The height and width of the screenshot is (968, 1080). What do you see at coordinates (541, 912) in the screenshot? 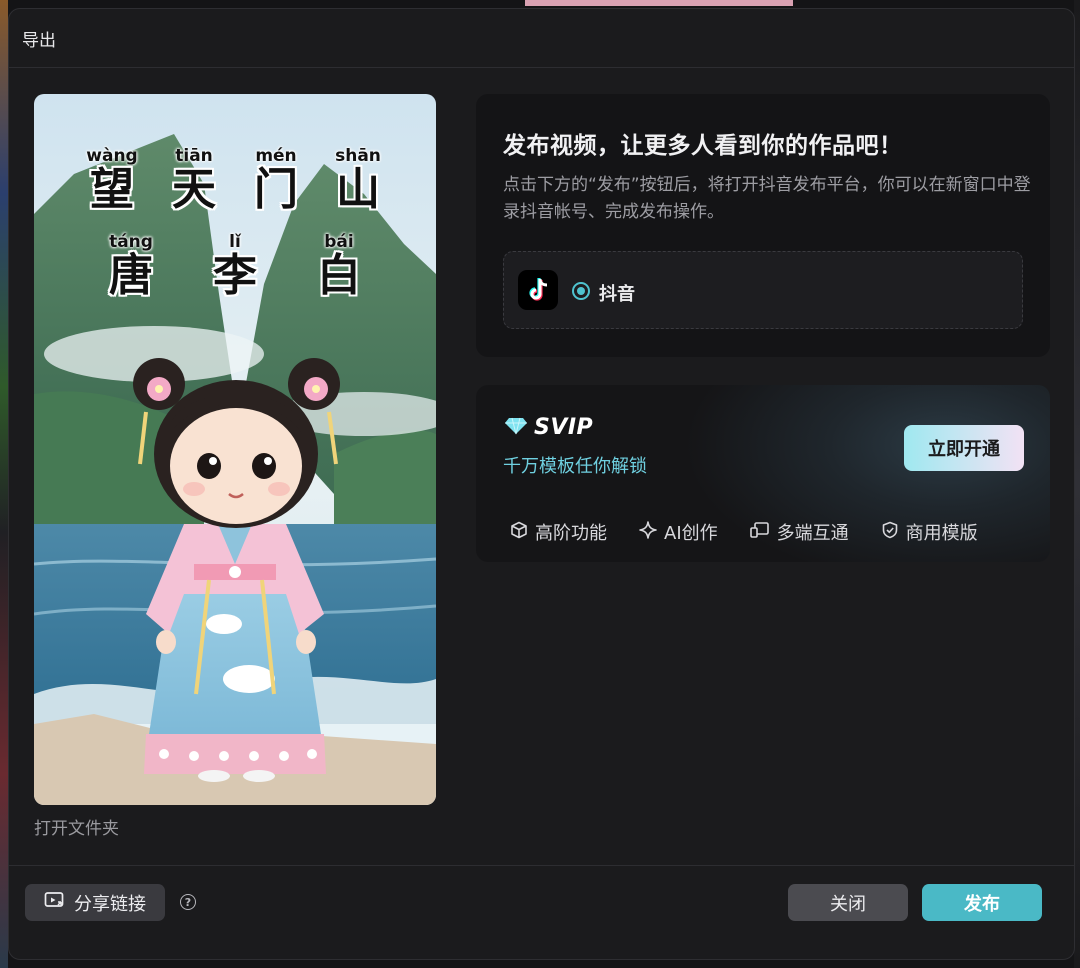
I see `dialog-footer` at bounding box center [541, 912].